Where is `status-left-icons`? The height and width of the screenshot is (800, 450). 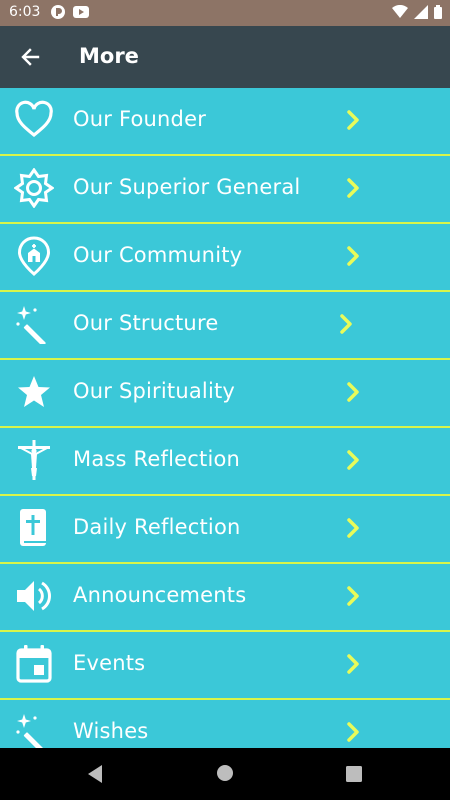
status-left-icons is located at coordinates (70, 12).